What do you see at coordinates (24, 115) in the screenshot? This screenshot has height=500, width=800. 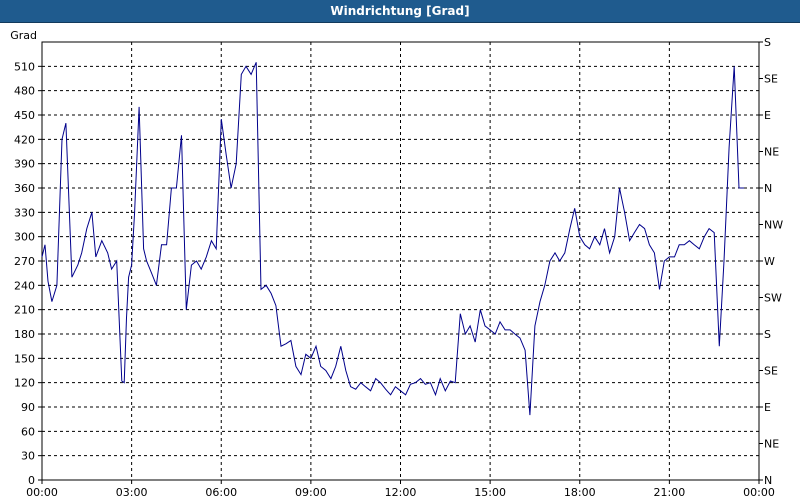 I see `y-tick-label: 450` at bounding box center [24, 115].